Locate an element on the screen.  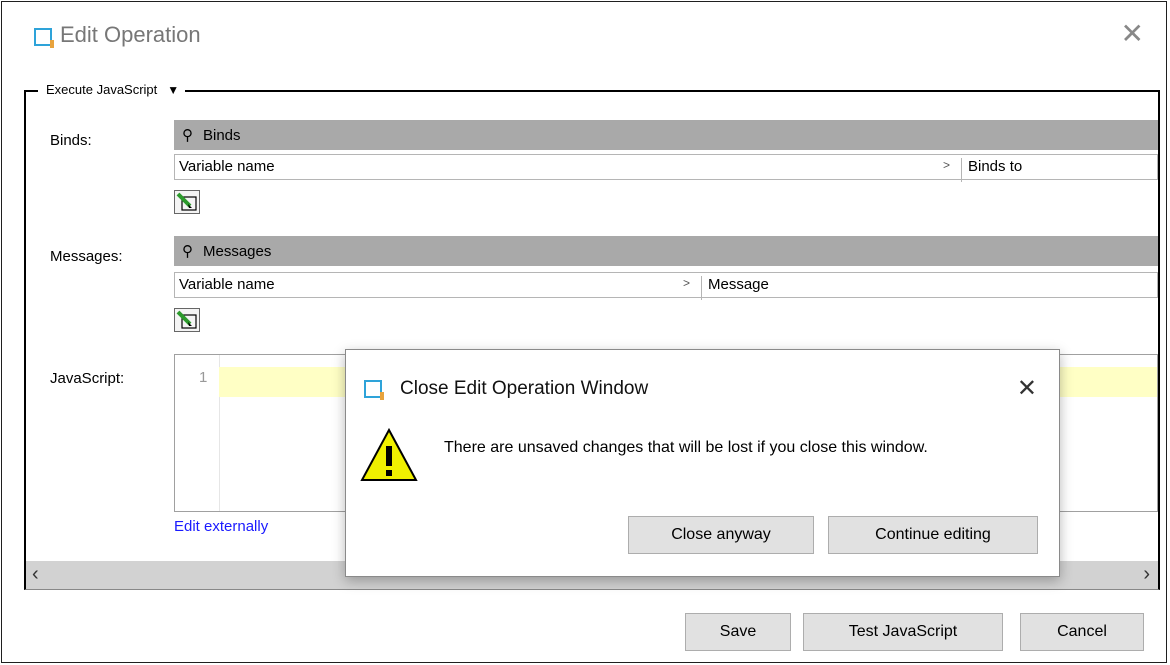
group-label: Execute JavaScript is located at coordinates (102, 89).